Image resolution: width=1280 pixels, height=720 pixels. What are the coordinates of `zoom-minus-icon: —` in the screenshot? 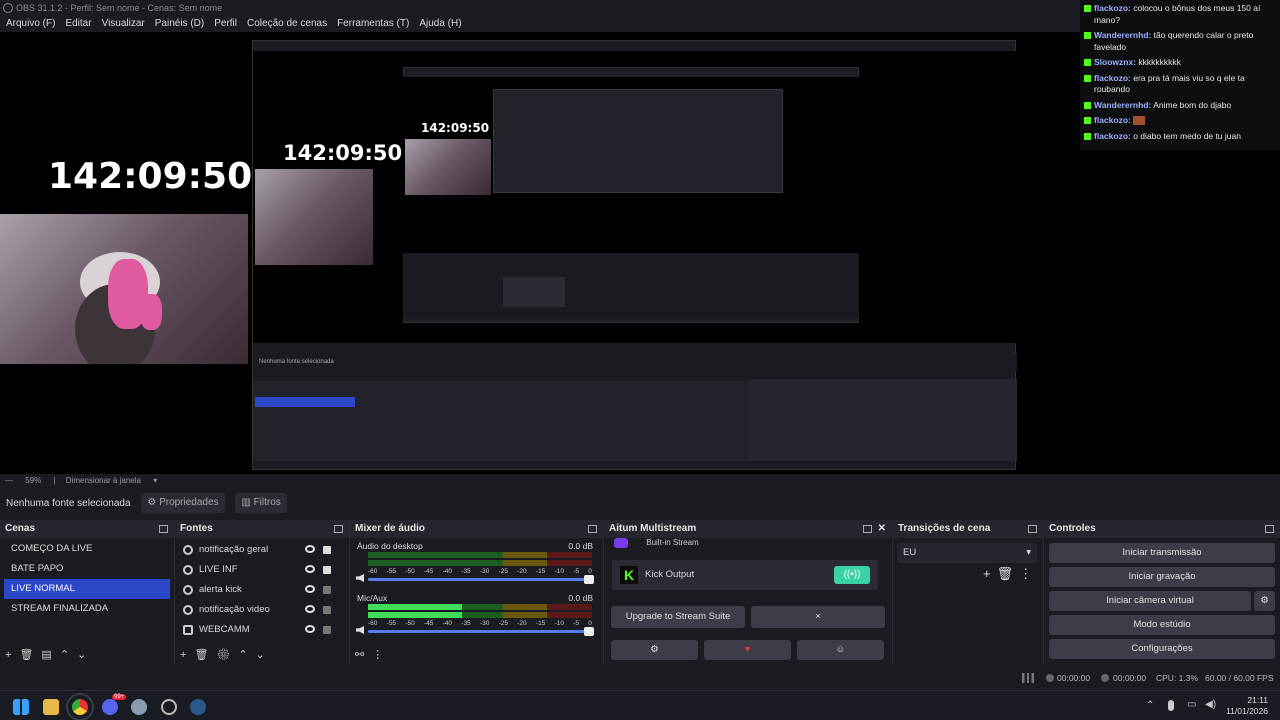 It's located at (6, 480).